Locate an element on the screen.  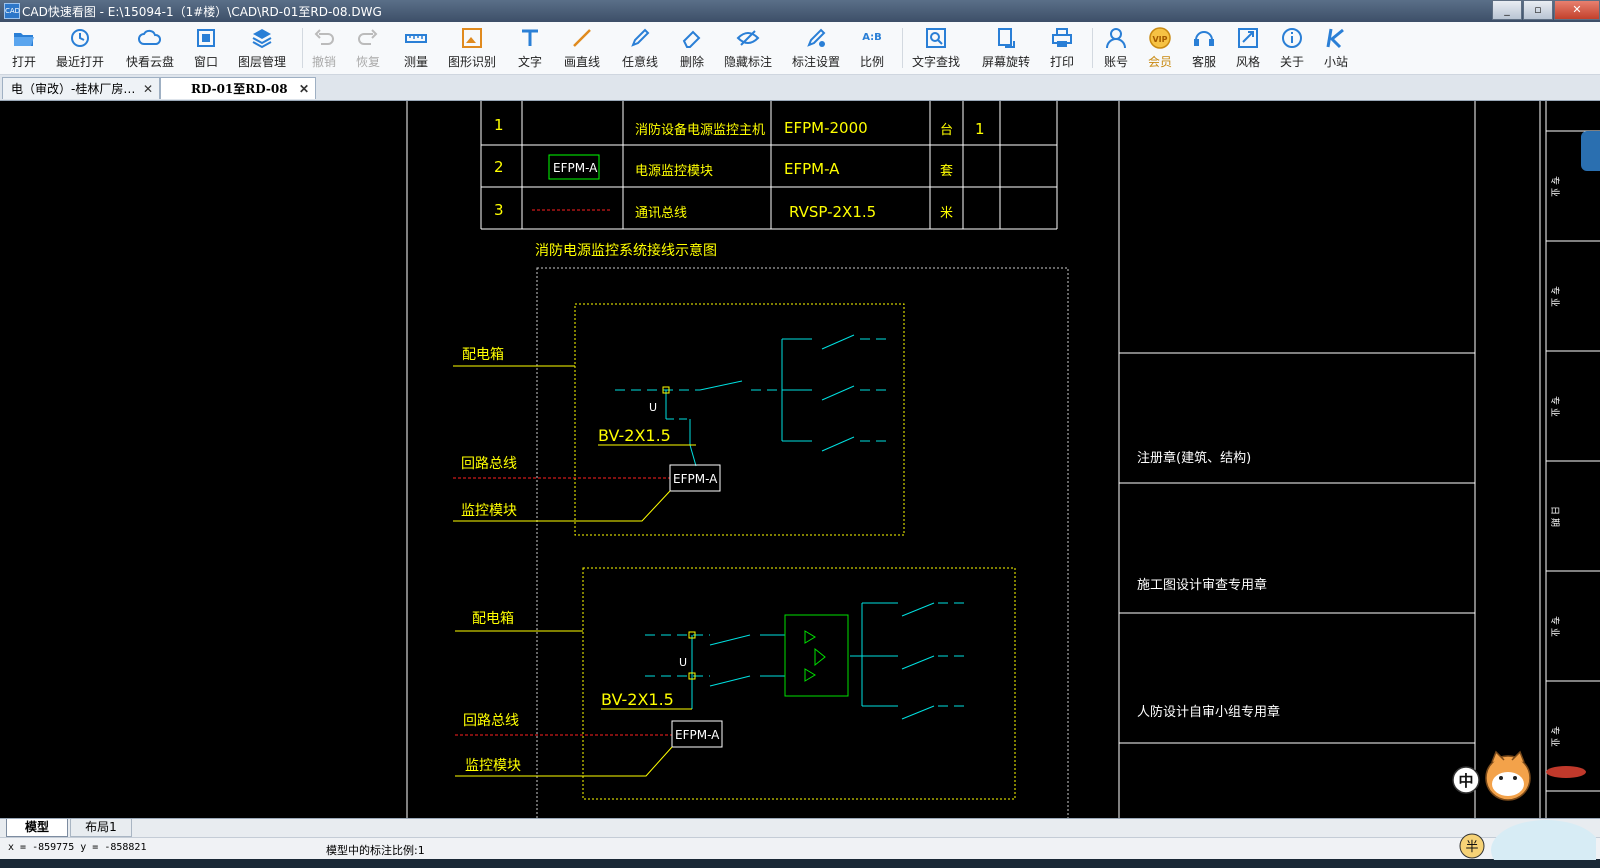
window-button: 窗口 is located at coordinates (206, 48).